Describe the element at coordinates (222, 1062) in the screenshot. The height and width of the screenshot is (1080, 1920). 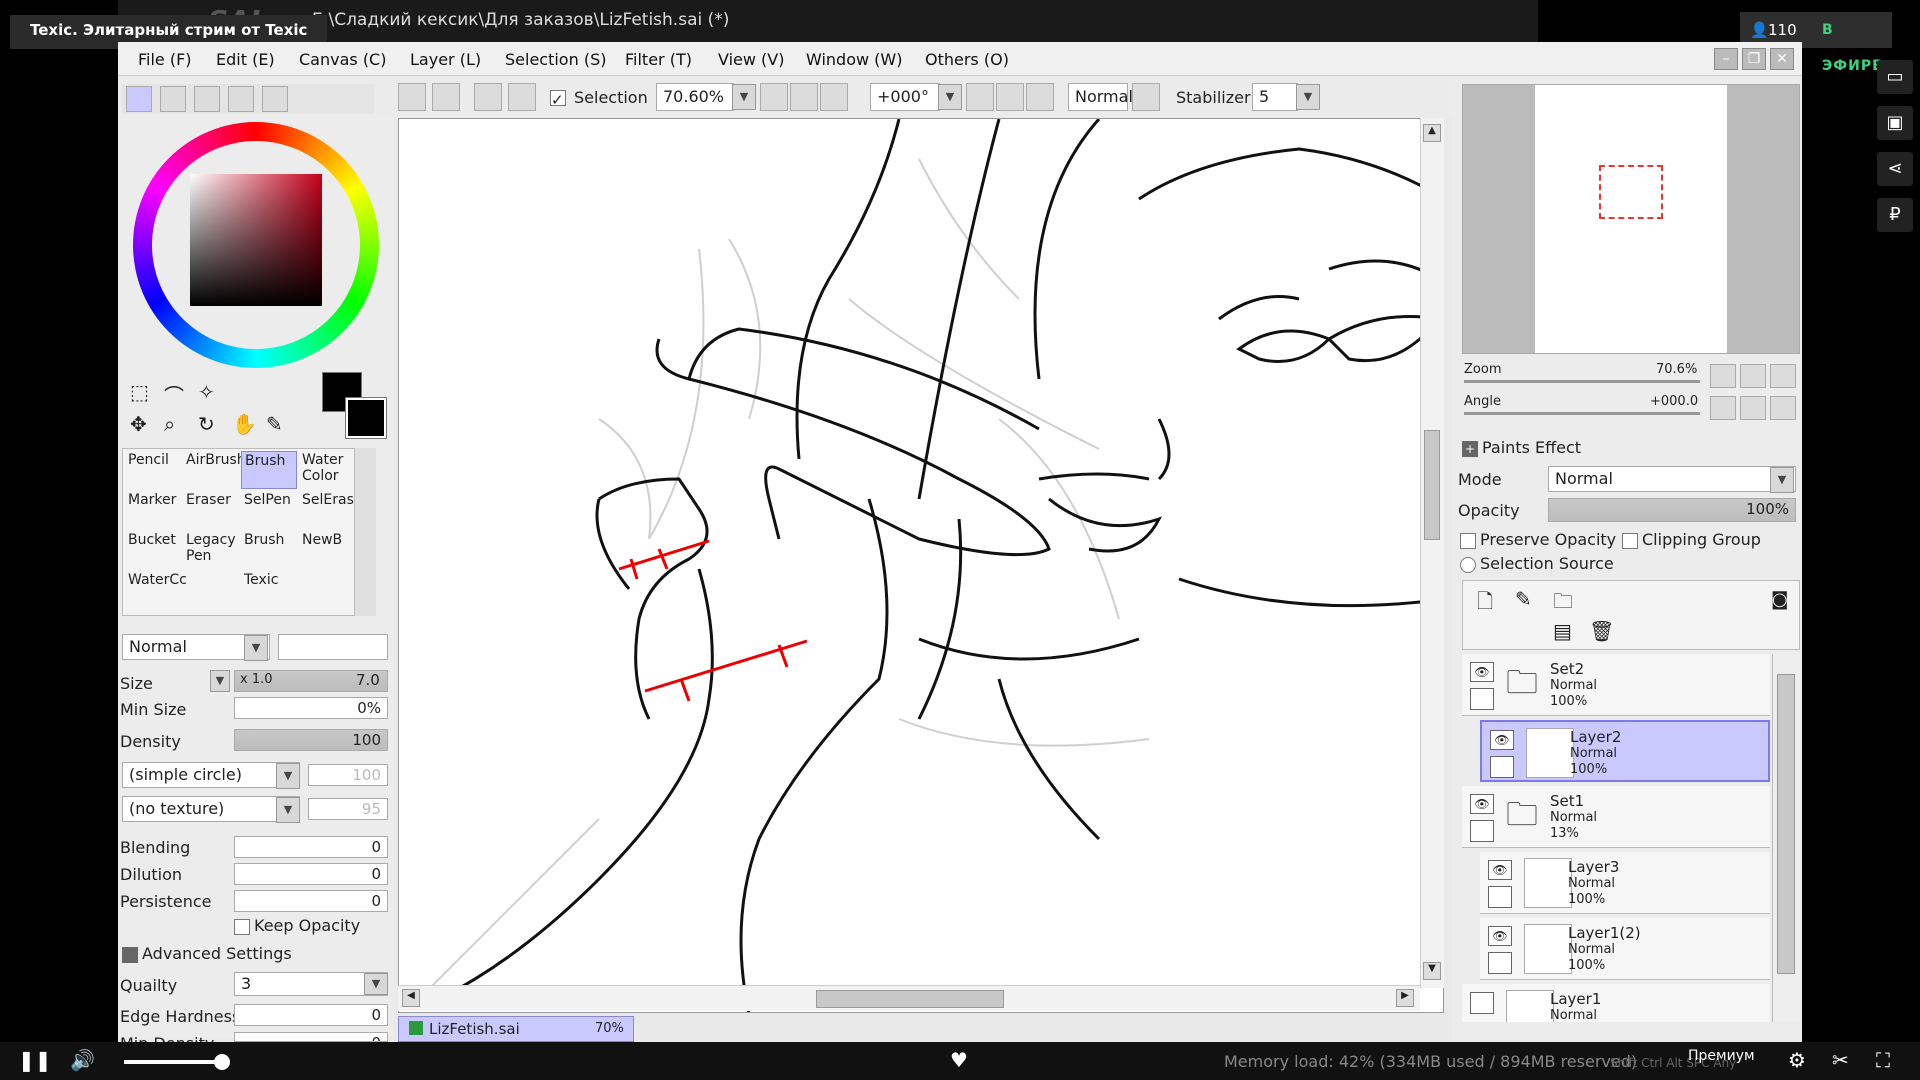
I see `volume-knob` at that location.